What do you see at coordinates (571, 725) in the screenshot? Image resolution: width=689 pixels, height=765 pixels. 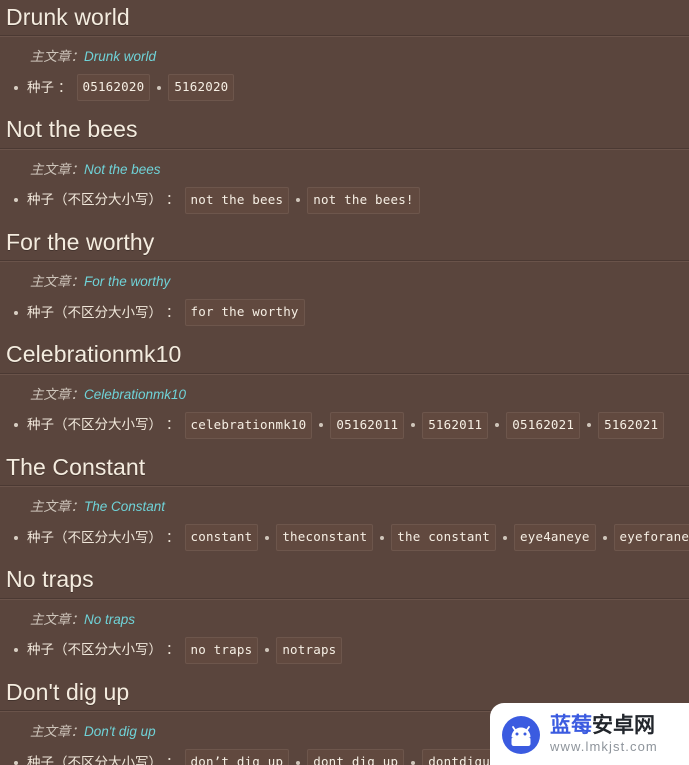 I see `watermark-title-blue: 蓝莓` at bounding box center [571, 725].